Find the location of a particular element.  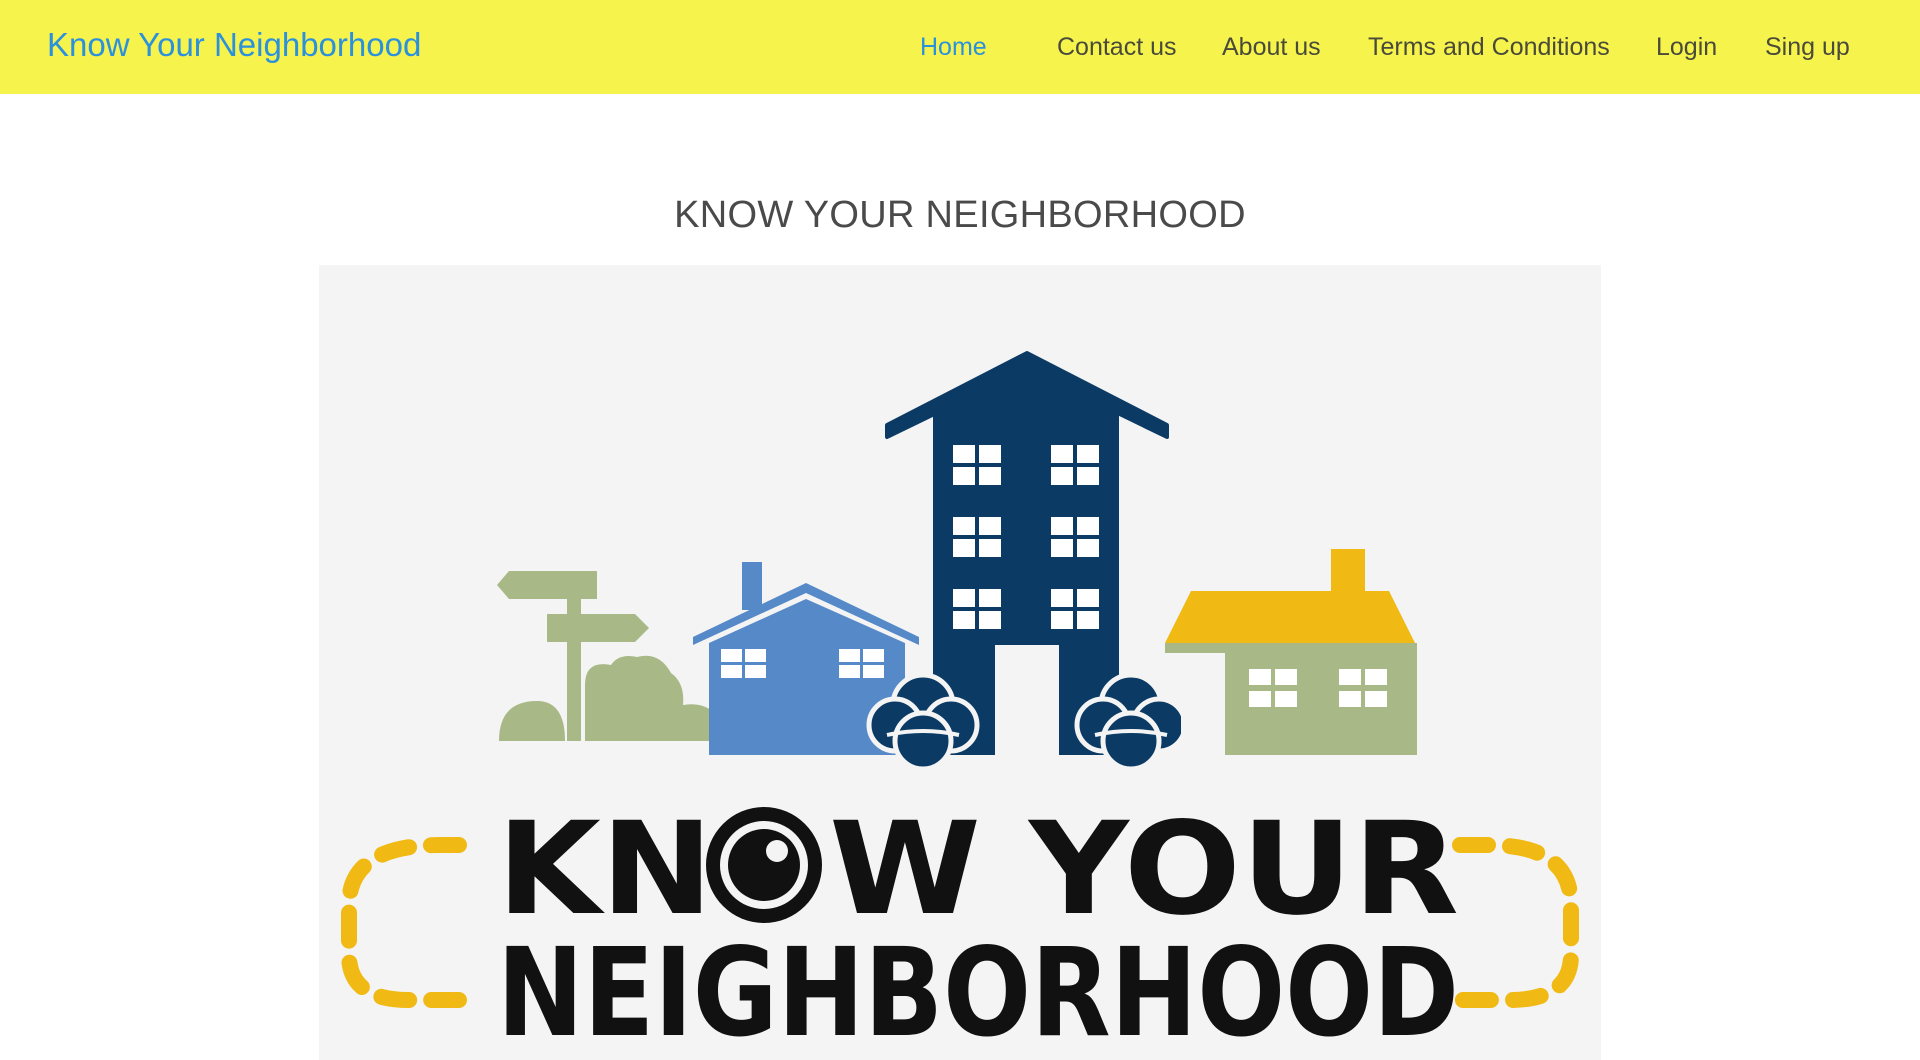

nav-sign-up: Sing up is located at coordinates (1807, 47).